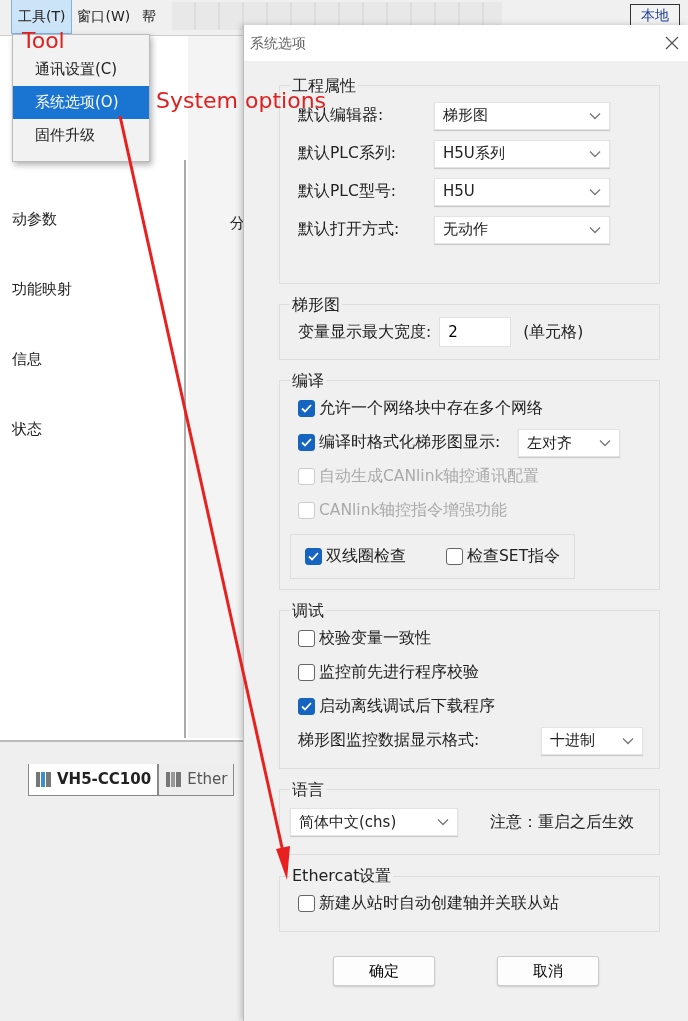 This screenshot has height=1021, width=688. What do you see at coordinates (522, 115) in the screenshot?
I see `dropdown: 梯形图` at bounding box center [522, 115].